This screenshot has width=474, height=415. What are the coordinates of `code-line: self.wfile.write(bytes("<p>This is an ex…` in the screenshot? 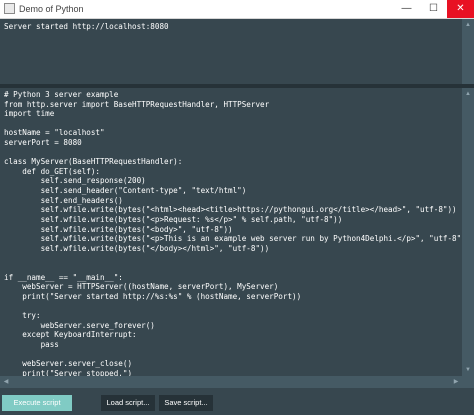 It's located at (233, 239).